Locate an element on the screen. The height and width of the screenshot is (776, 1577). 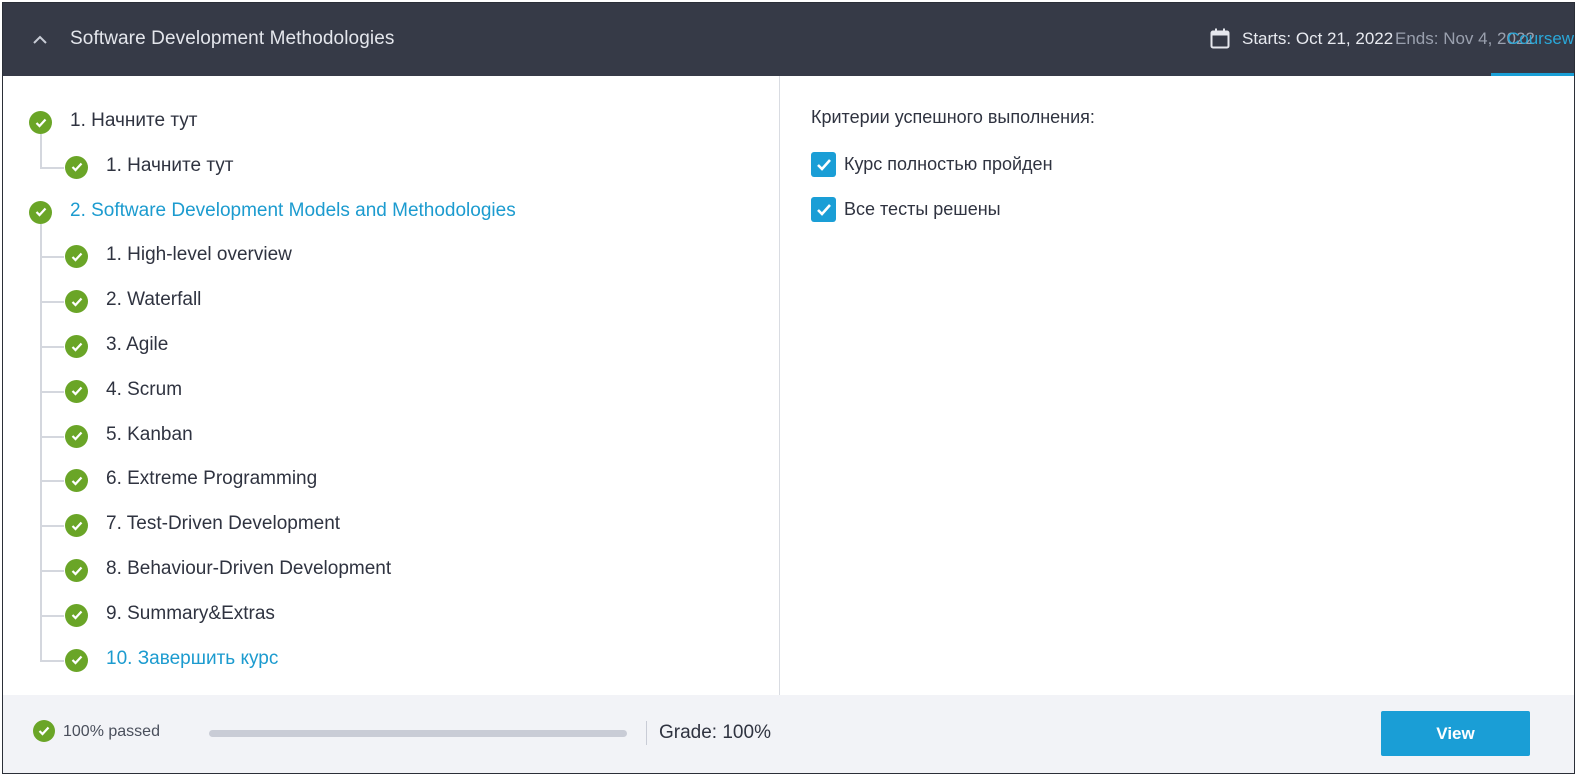
course-footer: 100% passed Grade: 100% View is located at coordinates (788, 734).